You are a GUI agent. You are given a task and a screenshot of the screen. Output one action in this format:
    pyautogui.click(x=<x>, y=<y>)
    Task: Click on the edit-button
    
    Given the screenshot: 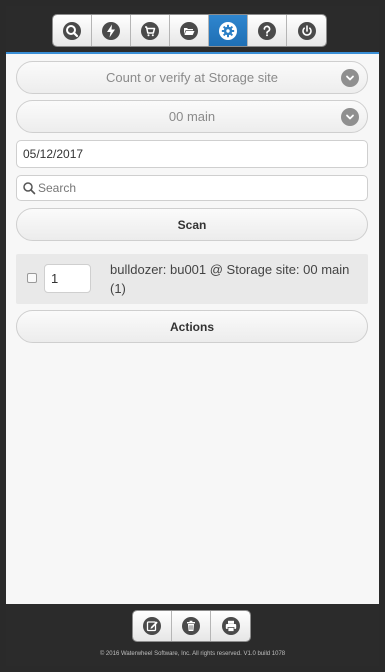 What is the action you would take?
    pyautogui.click(x=152, y=626)
    